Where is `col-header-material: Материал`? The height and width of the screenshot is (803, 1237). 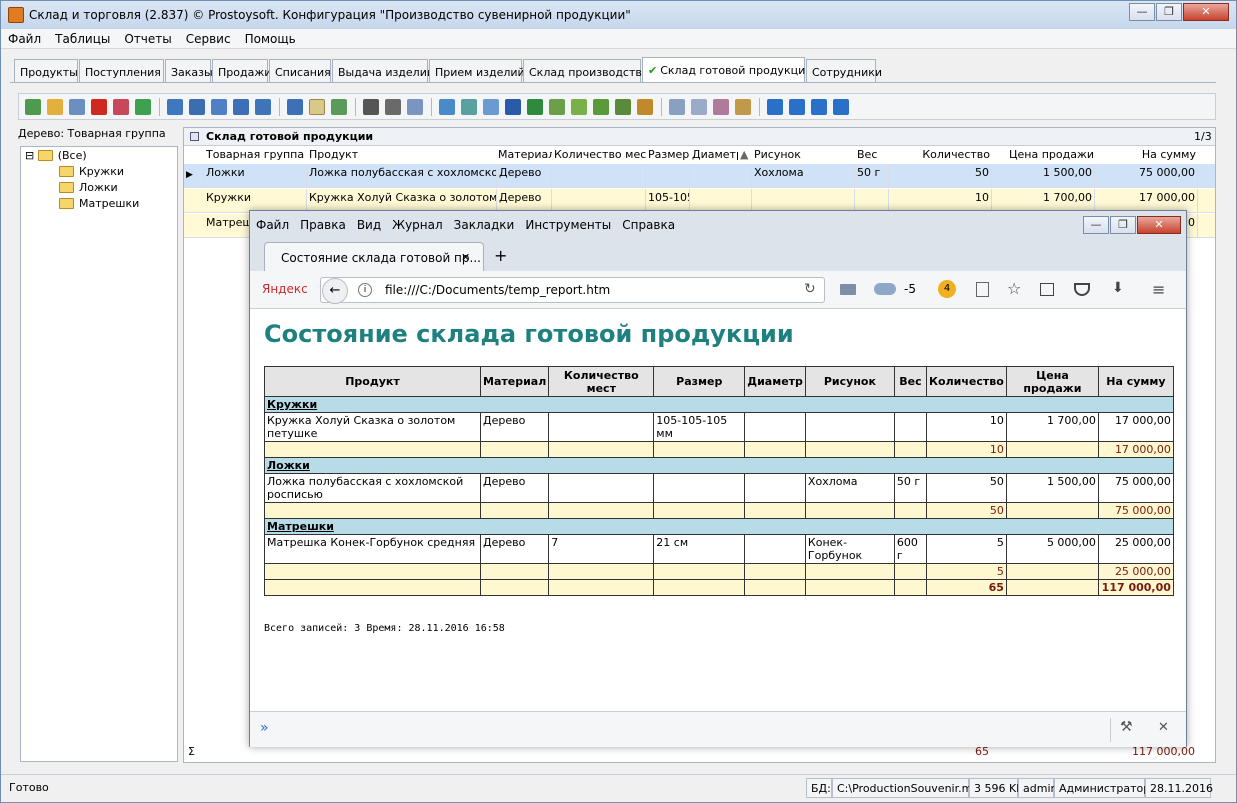
col-header-material: Материал is located at coordinates (525, 156).